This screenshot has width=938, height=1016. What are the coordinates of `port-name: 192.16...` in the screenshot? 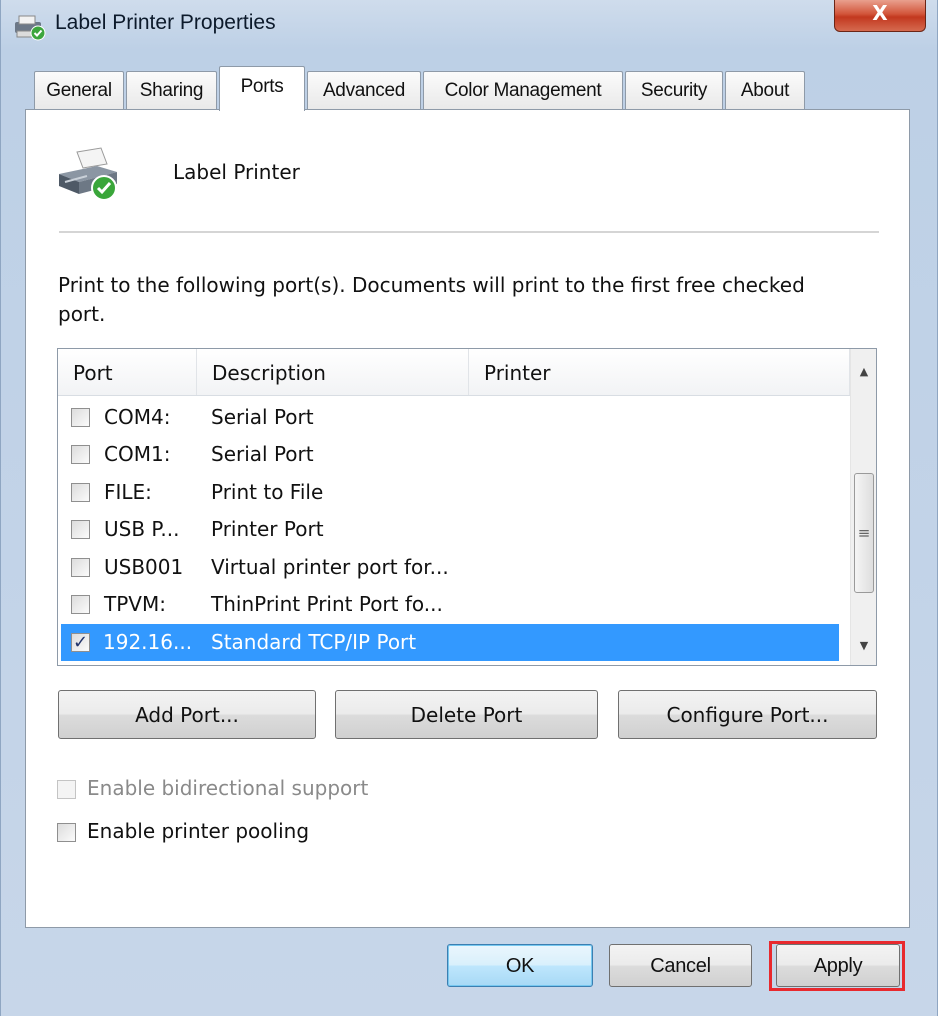 It's located at (148, 642).